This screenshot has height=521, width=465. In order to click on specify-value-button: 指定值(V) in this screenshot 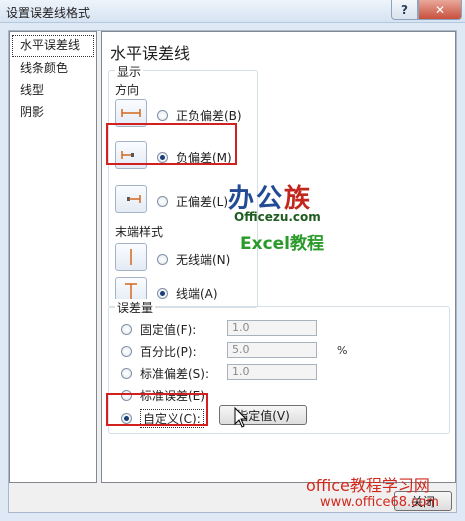, I will do `click(263, 415)`.